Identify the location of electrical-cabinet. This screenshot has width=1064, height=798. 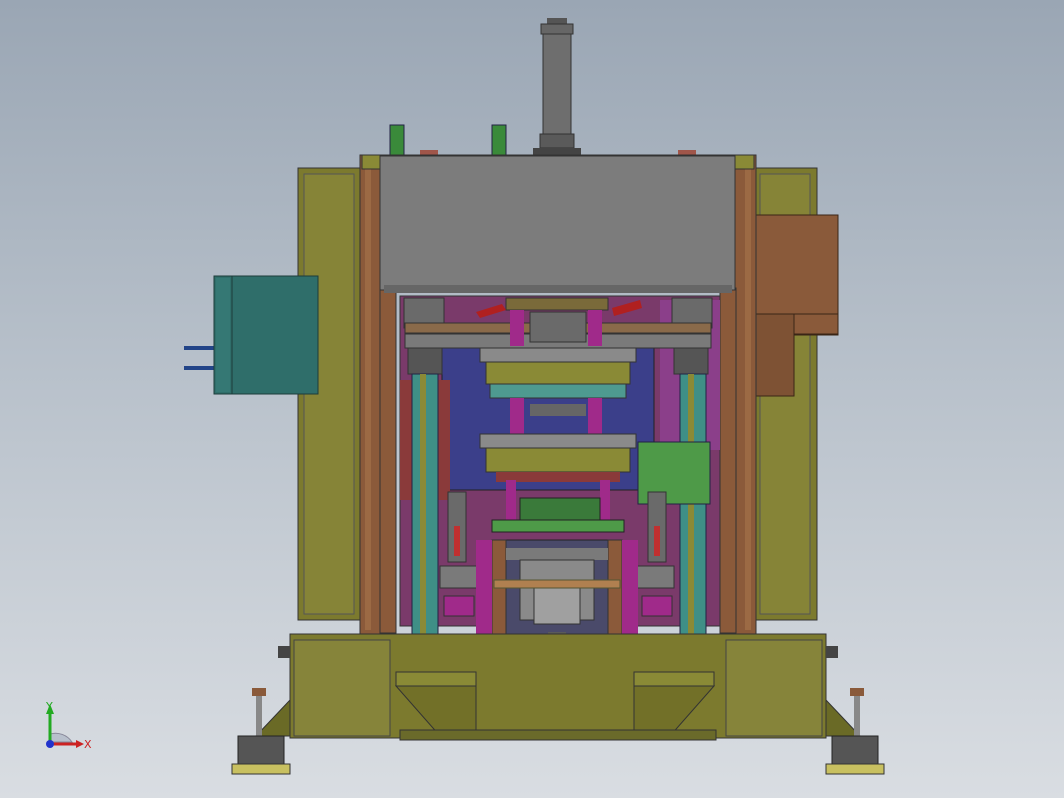
(251, 335).